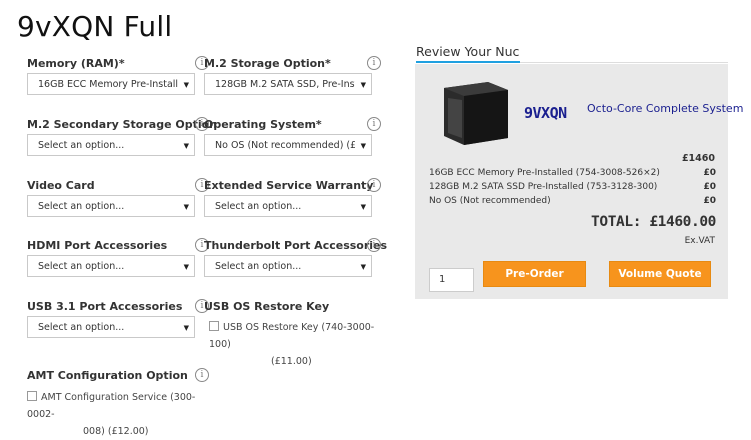 This screenshot has width=751, height=440. What do you see at coordinates (665, 108) in the screenshot?
I see `brand-subtitle: Octo-Core Complete System` at bounding box center [665, 108].